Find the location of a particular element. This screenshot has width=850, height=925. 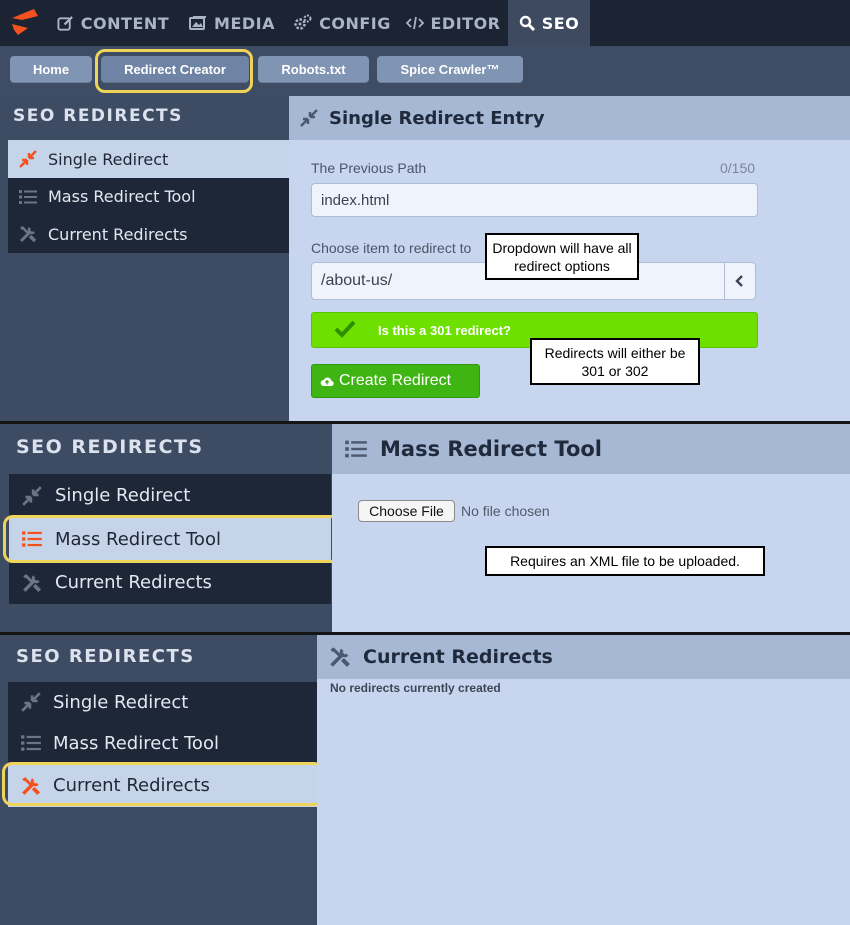

create-redirect-label: Create Redirect is located at coordinates (395, 380).